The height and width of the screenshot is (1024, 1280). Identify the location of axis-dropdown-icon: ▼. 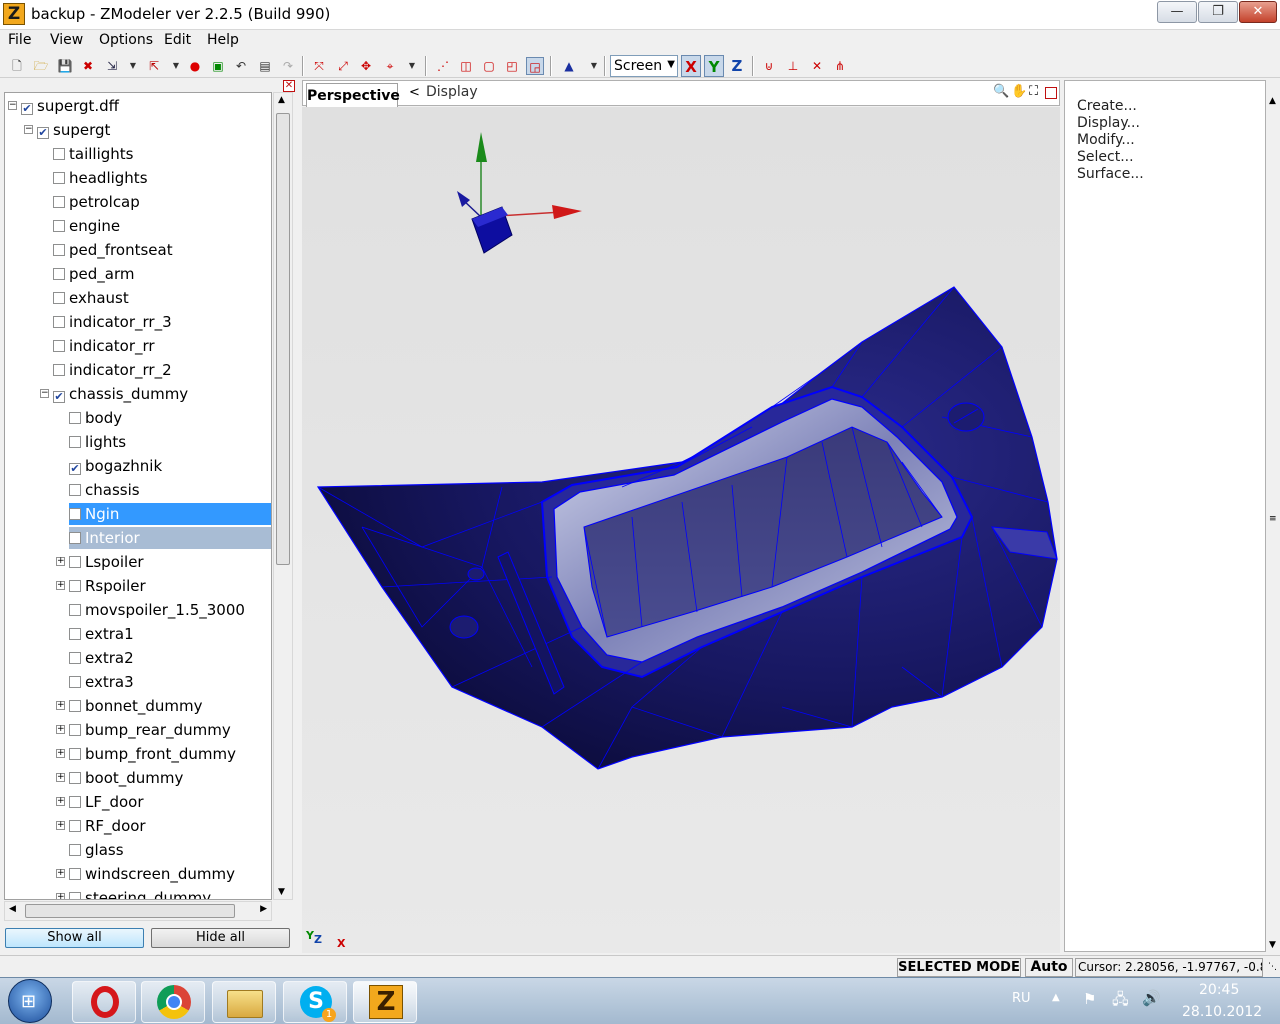
(594, 66).